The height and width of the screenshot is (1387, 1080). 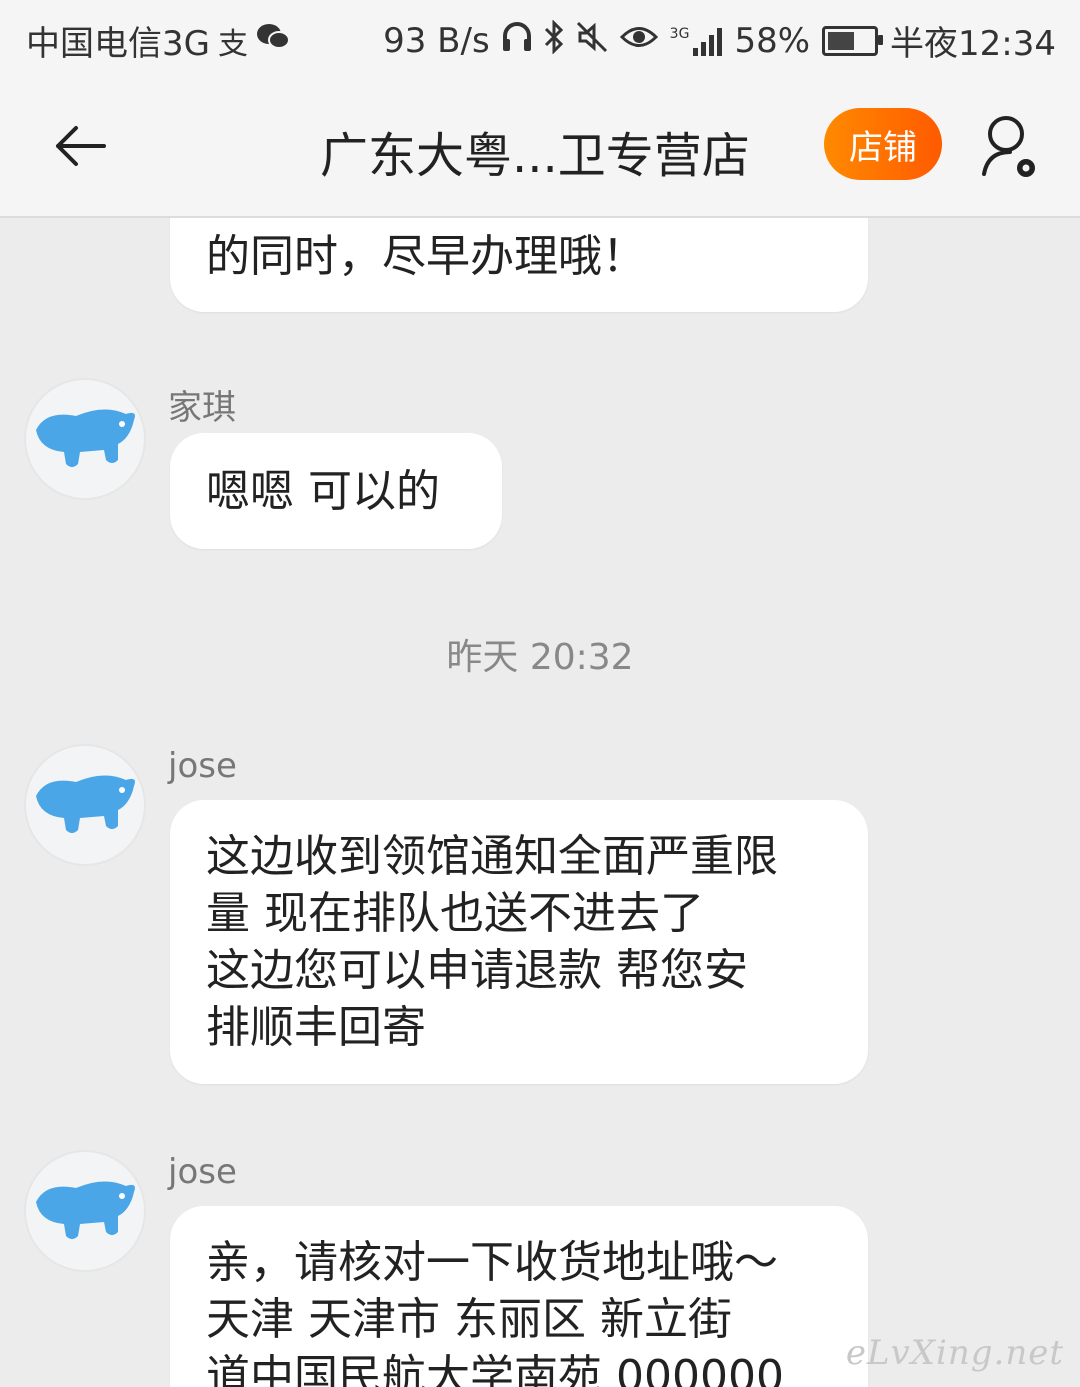 What do you see at coordinates (540, 657) in the screenshot?
I see `timestamp-divider: 昨天 20:32` at bounding box center [540, 657].